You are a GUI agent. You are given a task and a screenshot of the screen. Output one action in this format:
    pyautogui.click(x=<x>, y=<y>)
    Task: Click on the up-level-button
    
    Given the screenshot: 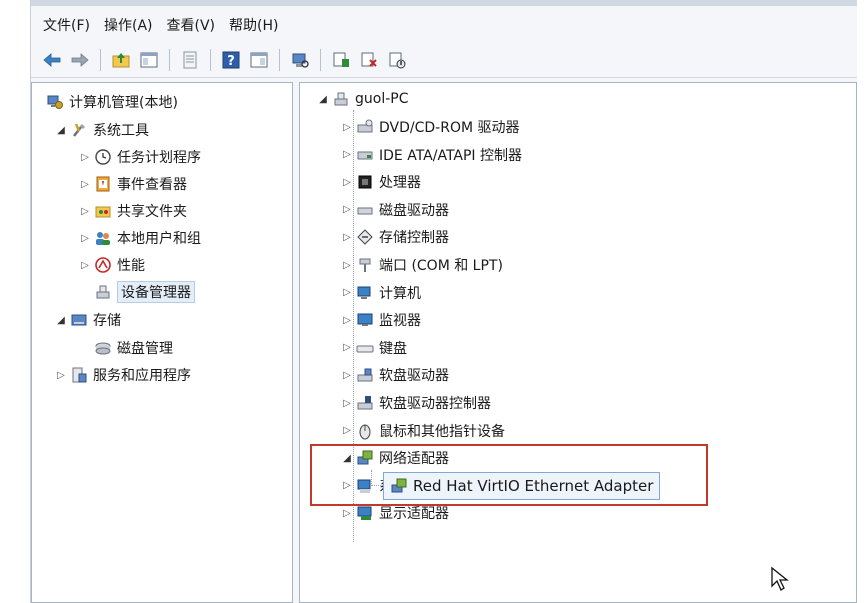 What is the action you would take?
    pyautogui.click(x=121, y=60)
    